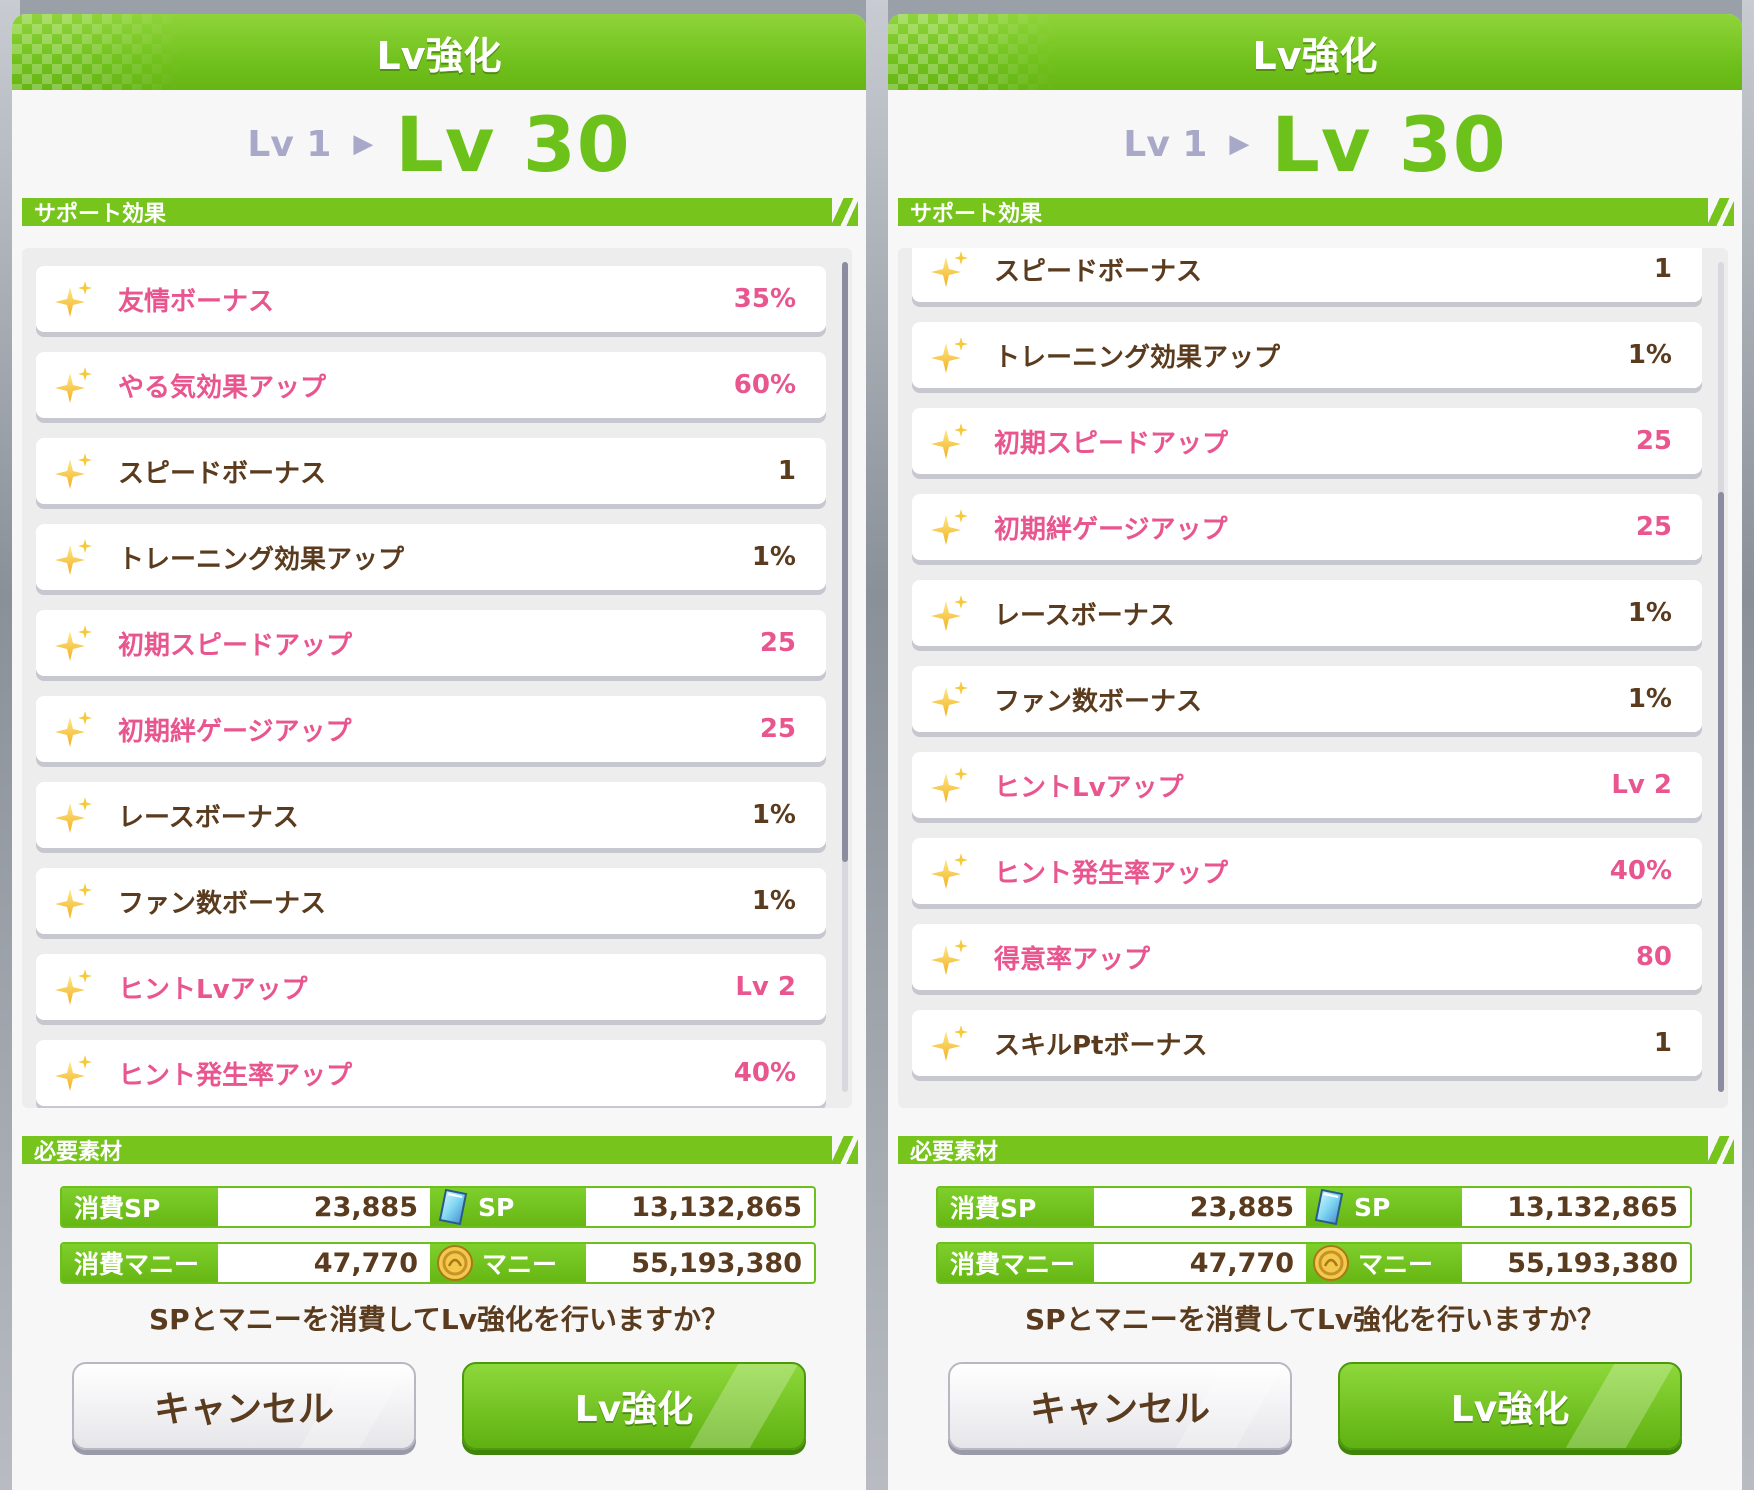 The image size is (1754, 1490). What do you see at coordinates (877, 745) in the screenshot?
I see `background-divider` at bounding box center [877, 745].